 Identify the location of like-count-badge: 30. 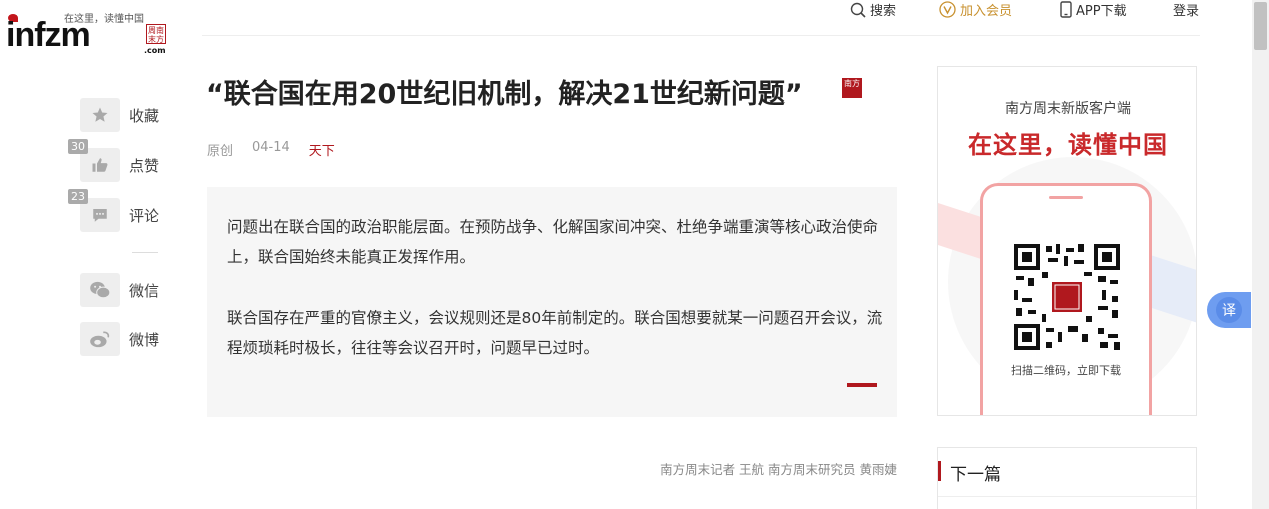
(78, 146).